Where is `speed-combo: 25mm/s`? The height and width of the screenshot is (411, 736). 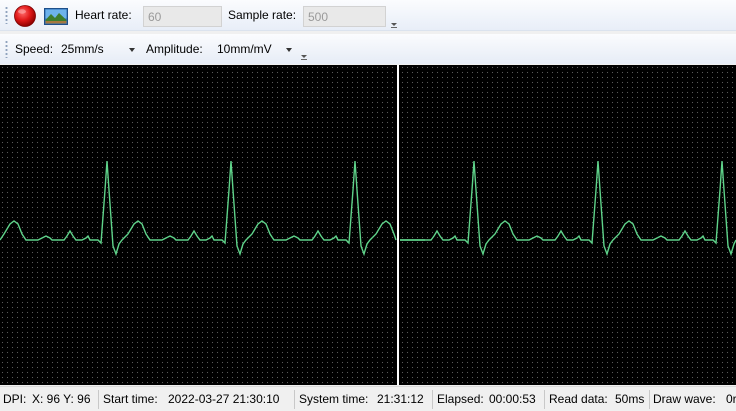
speed-combo: 25mm/s is located at coordinates (99, 49).